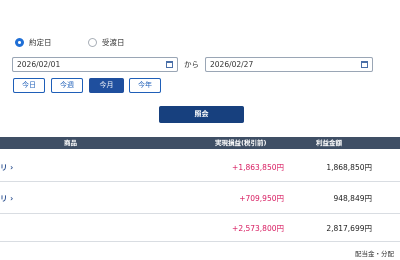  What do you see at coordinates (19, 42) in the screenshot?
I see `radio-trade-date` at bounding box center [19, 42].